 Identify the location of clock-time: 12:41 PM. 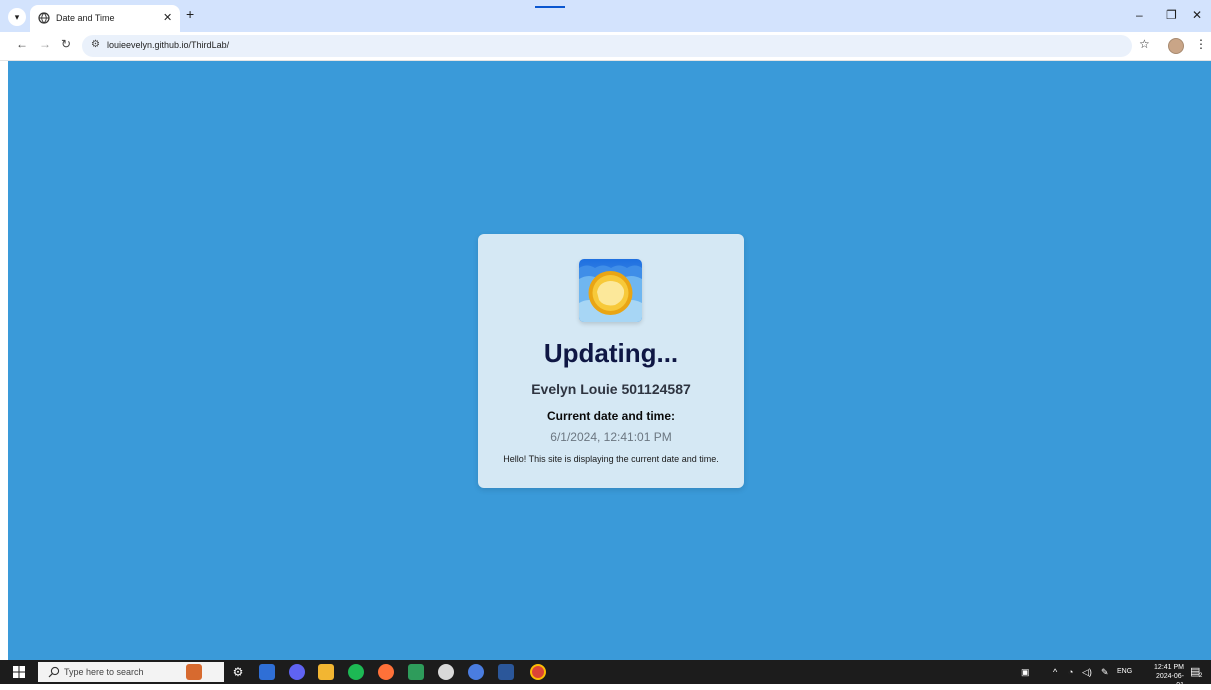
(1169, 667).